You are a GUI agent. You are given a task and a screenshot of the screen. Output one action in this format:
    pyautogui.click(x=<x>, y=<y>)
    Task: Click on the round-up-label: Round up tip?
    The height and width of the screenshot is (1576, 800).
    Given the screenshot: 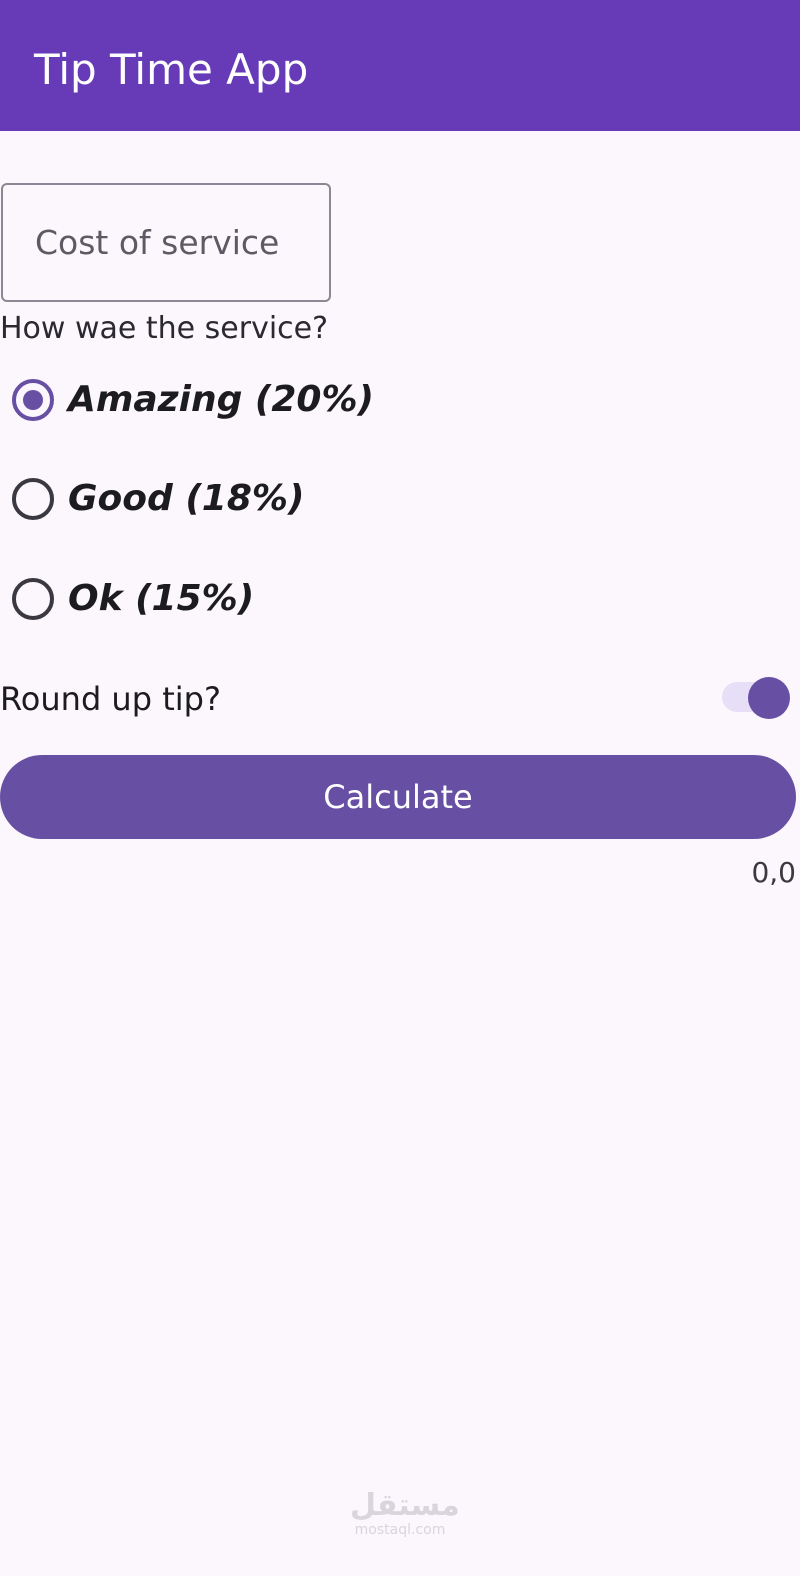 What is the action you would take?
    pyautogui.click(x=110, y=699)
    